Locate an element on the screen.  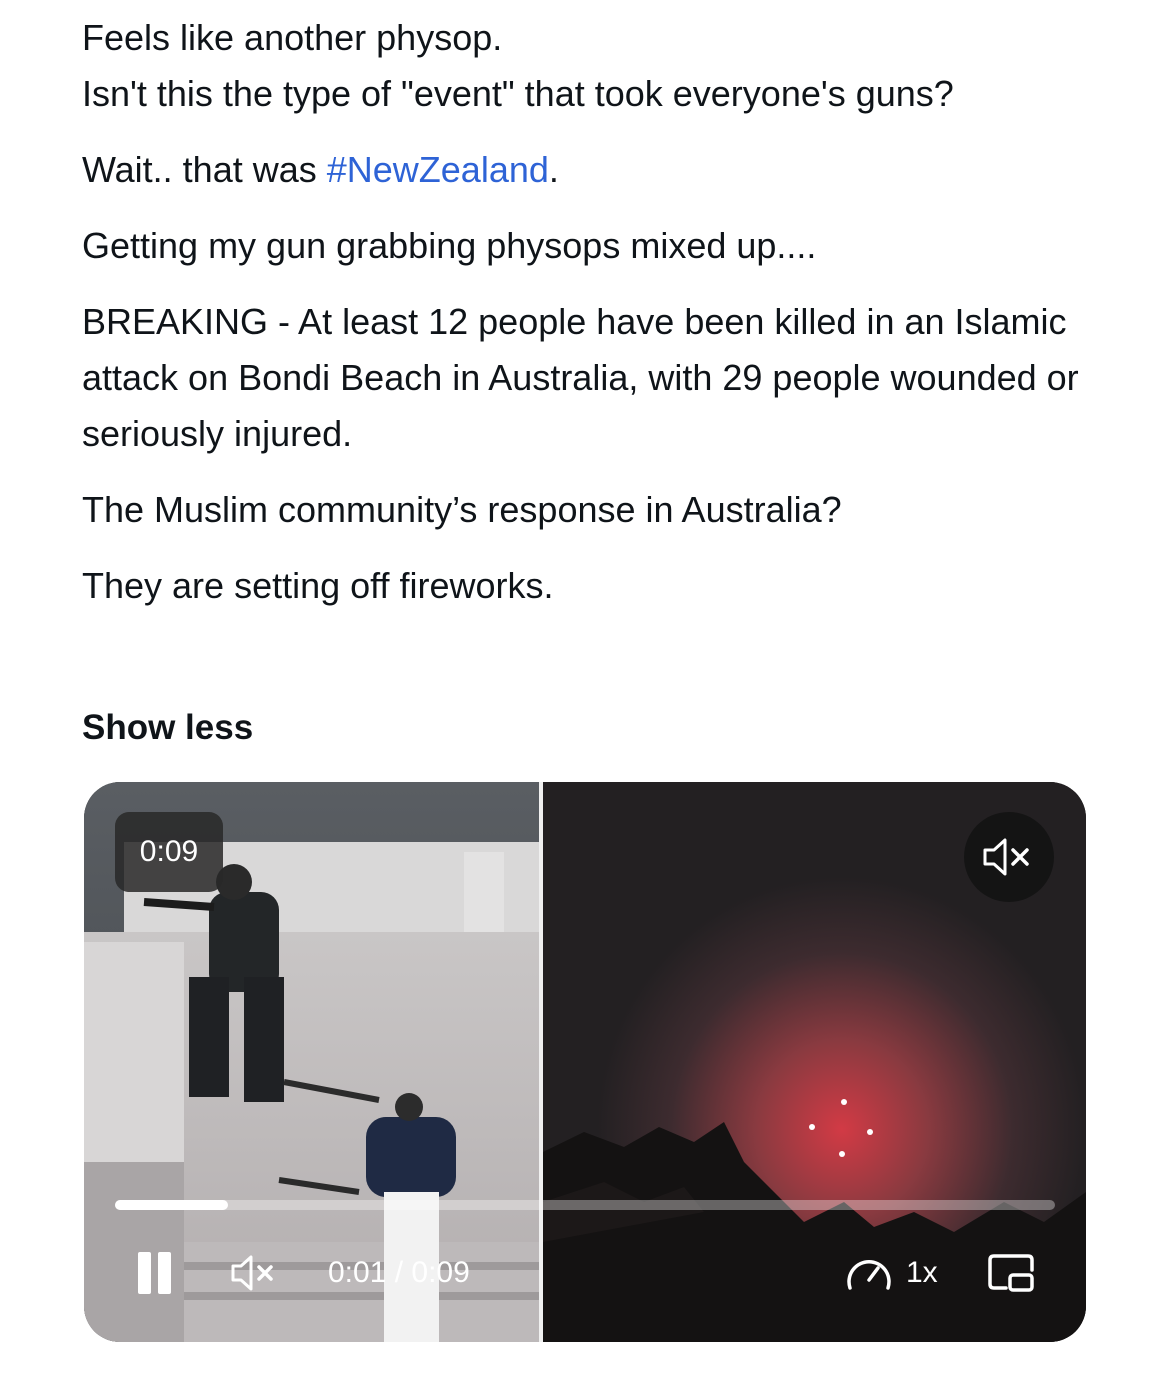
video-progress-bar is located at coordinates (585, 1205).